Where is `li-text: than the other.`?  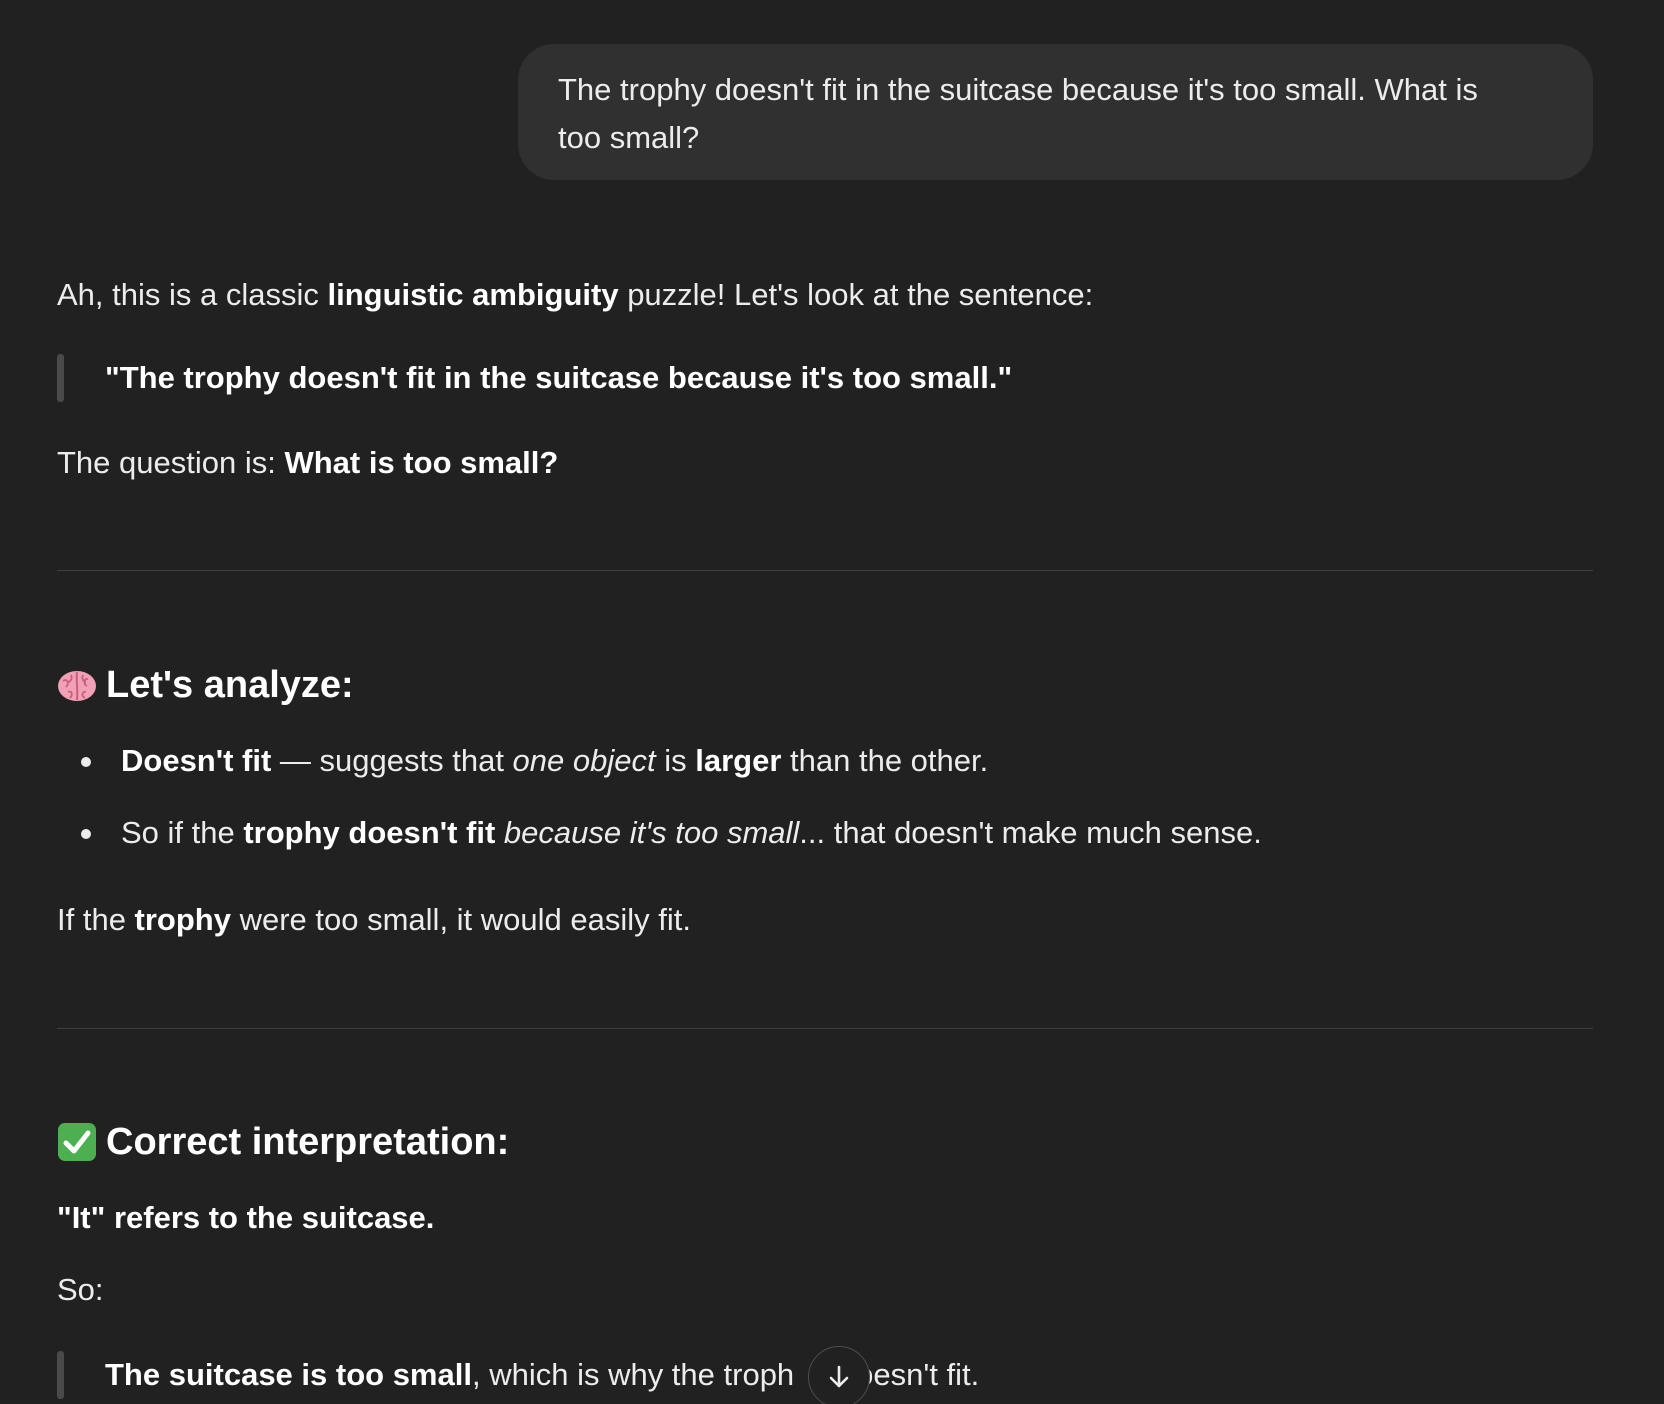 li-text: than the other. is located at coordinates (885, 760).